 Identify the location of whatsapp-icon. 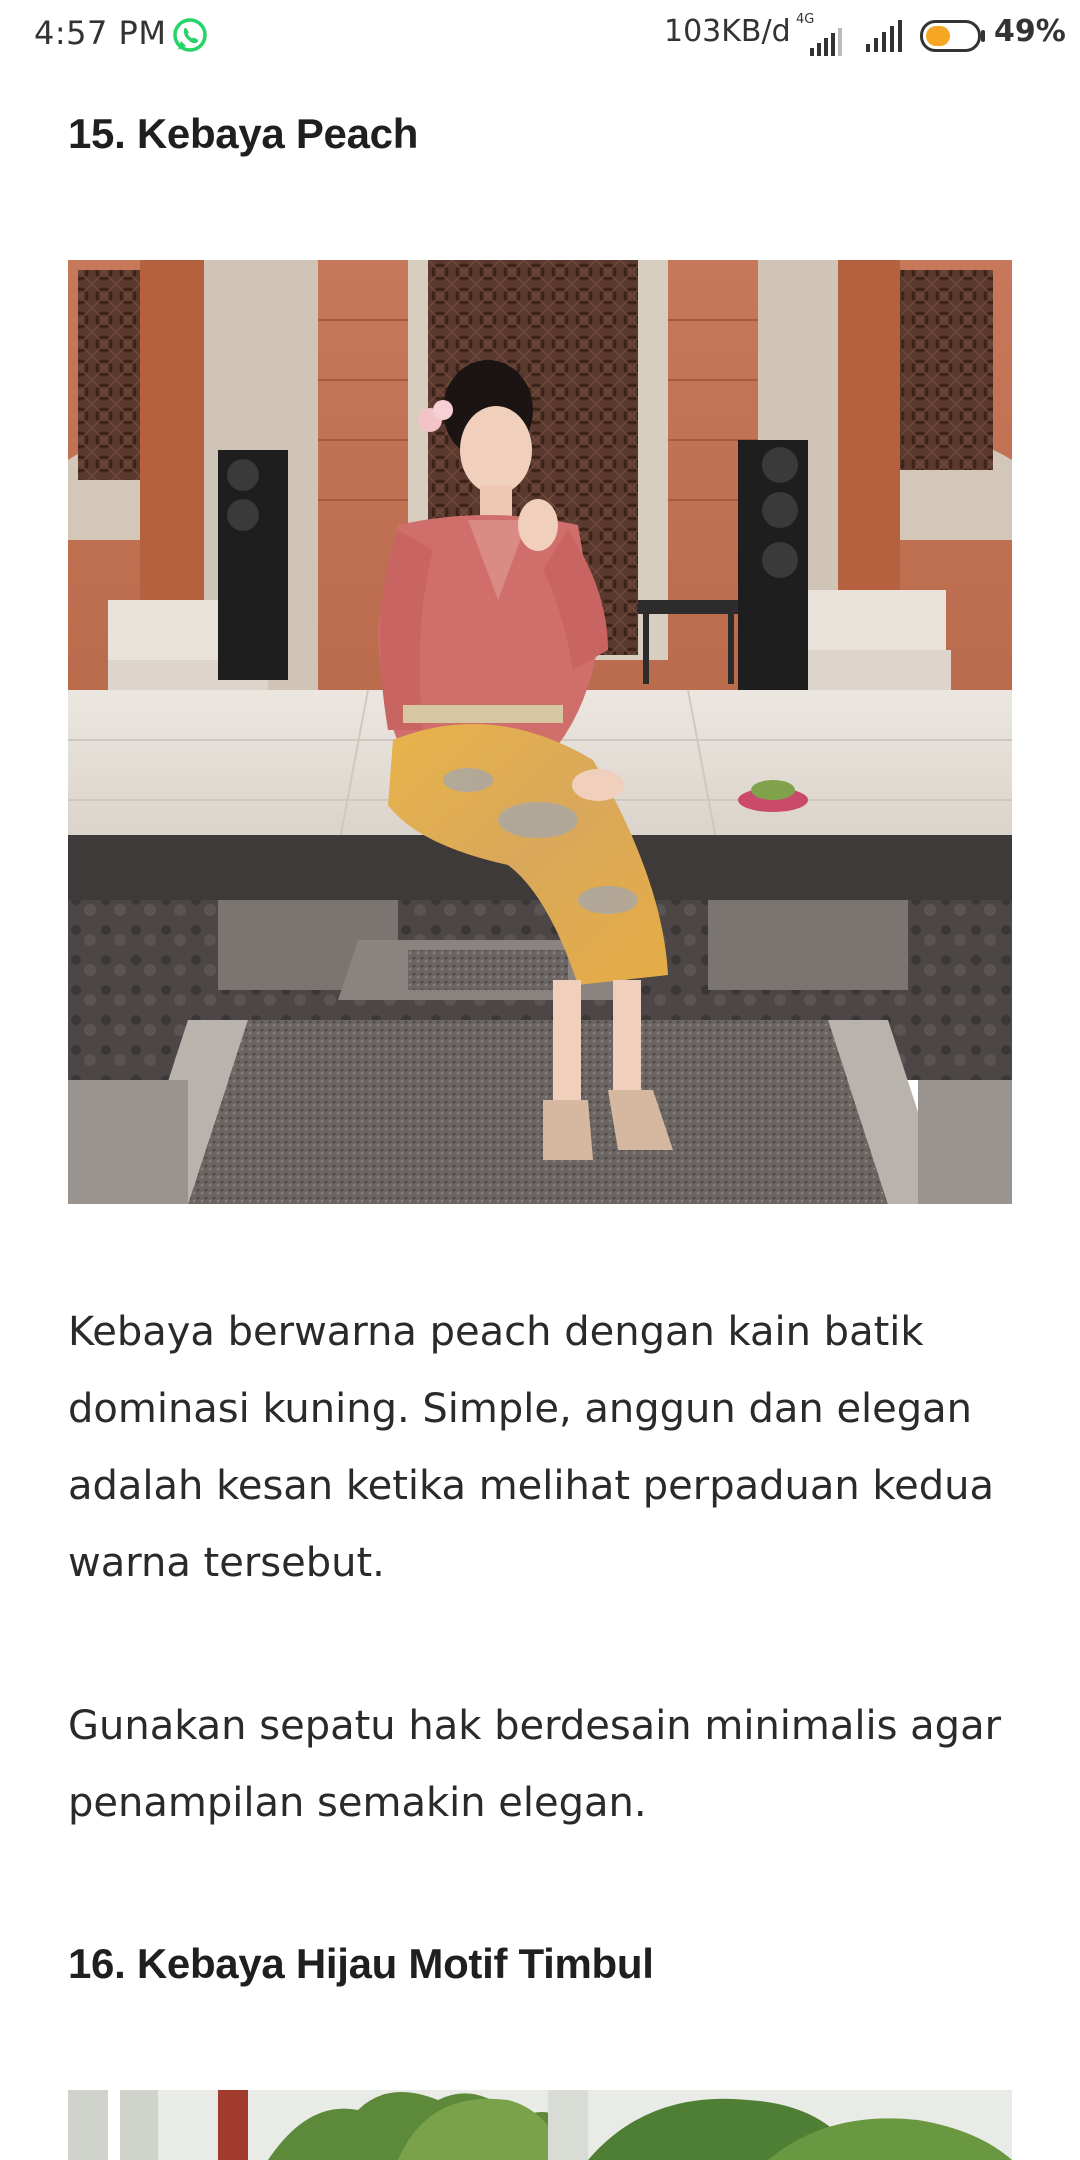
(190, 36).